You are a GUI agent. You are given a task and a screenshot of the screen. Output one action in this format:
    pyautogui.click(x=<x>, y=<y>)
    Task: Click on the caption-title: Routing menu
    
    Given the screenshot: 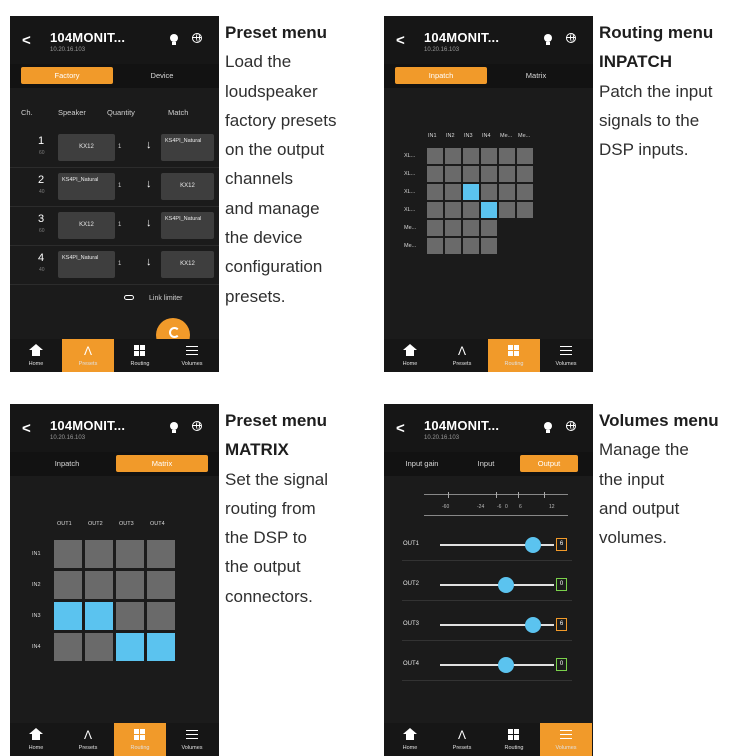 What is the action you would take?
    pyautogui.click(x=656, y=32)
    